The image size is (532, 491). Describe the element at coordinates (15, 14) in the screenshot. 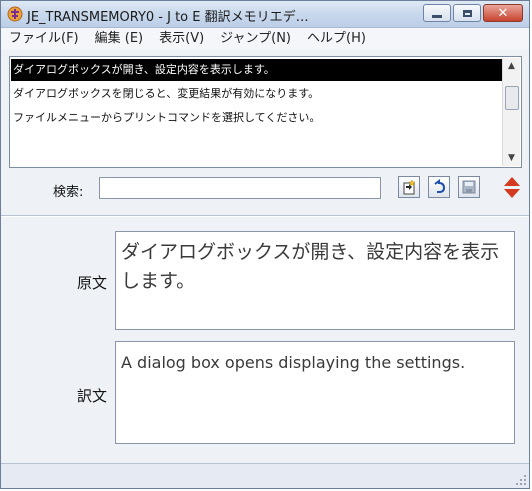

I see `app-icon` at that location.